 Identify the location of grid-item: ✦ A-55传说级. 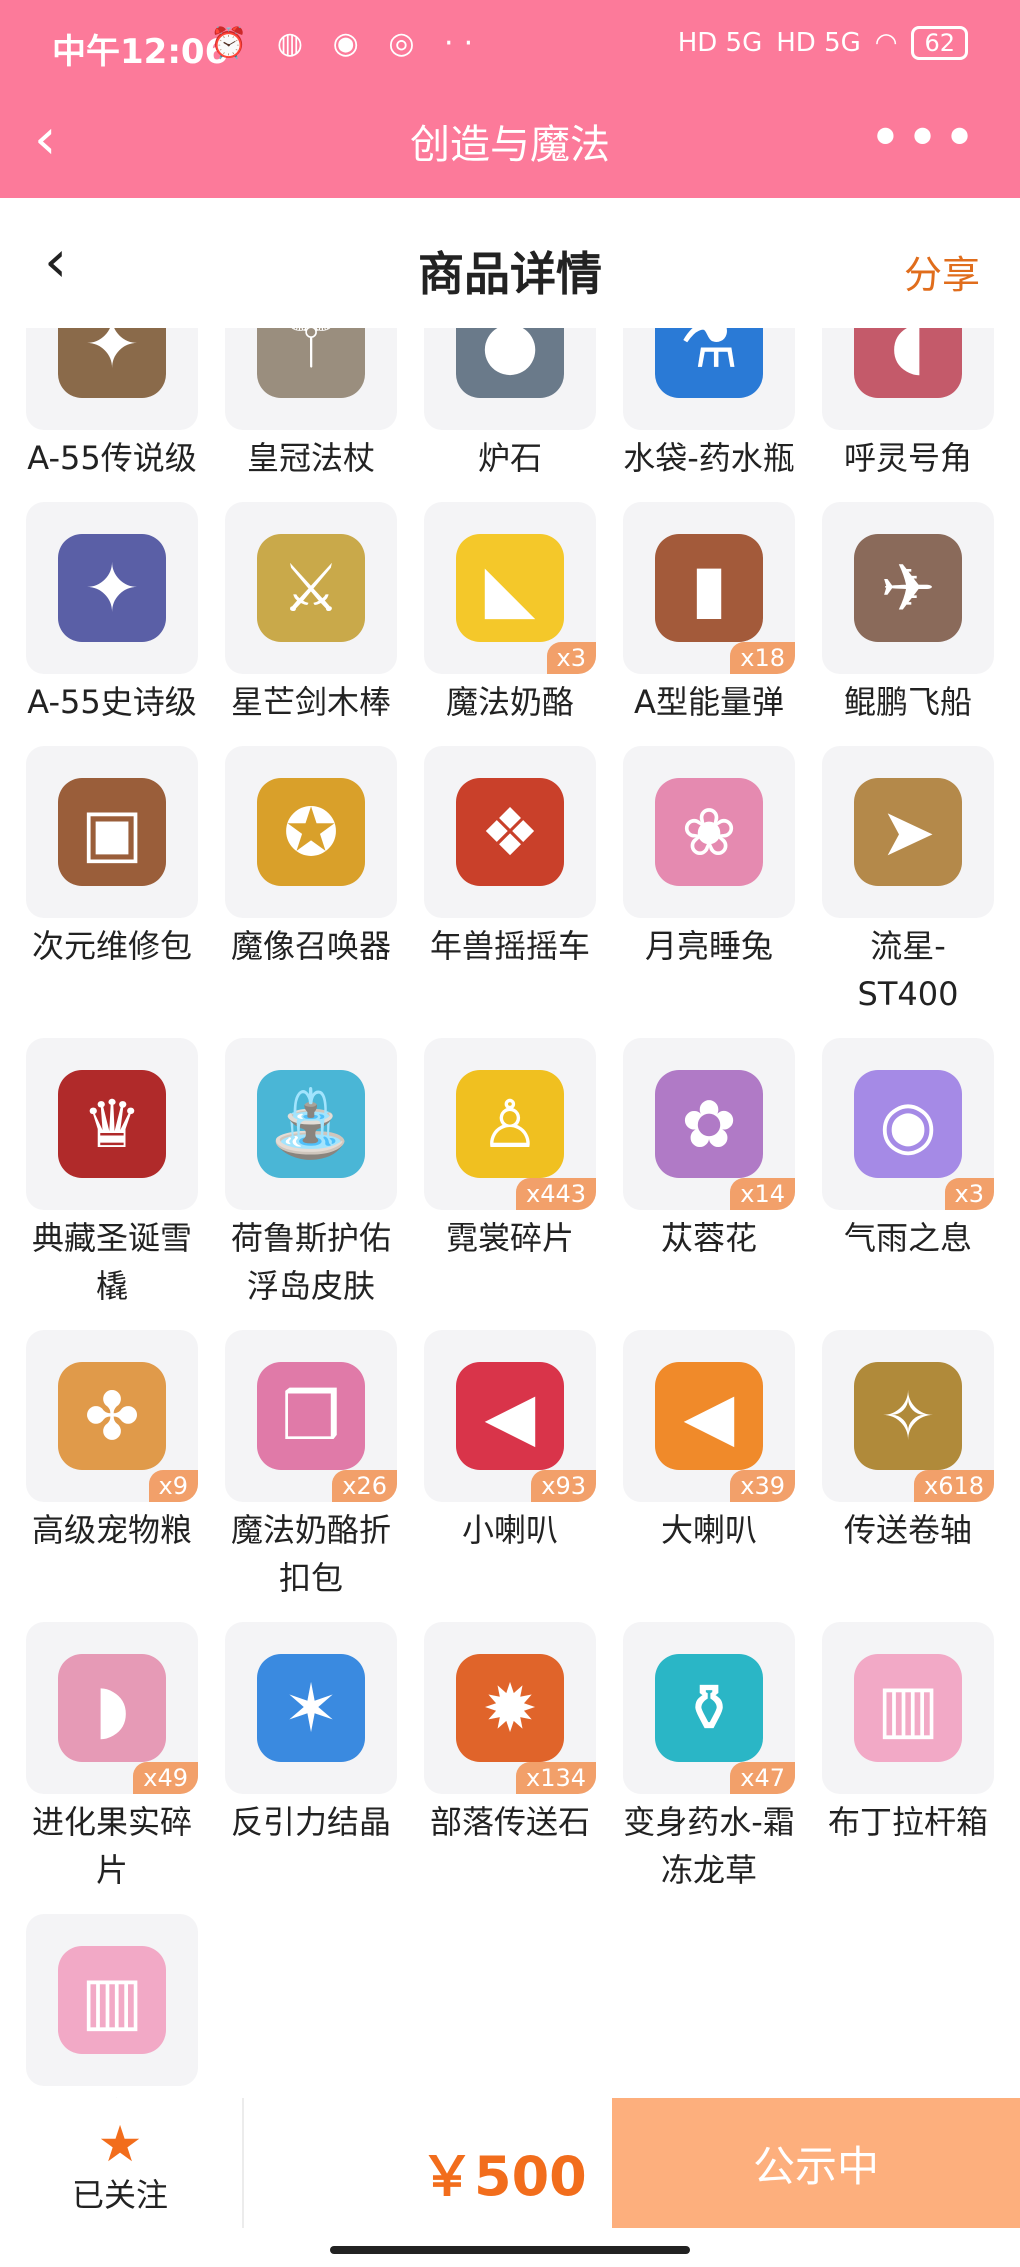
(112, 405).